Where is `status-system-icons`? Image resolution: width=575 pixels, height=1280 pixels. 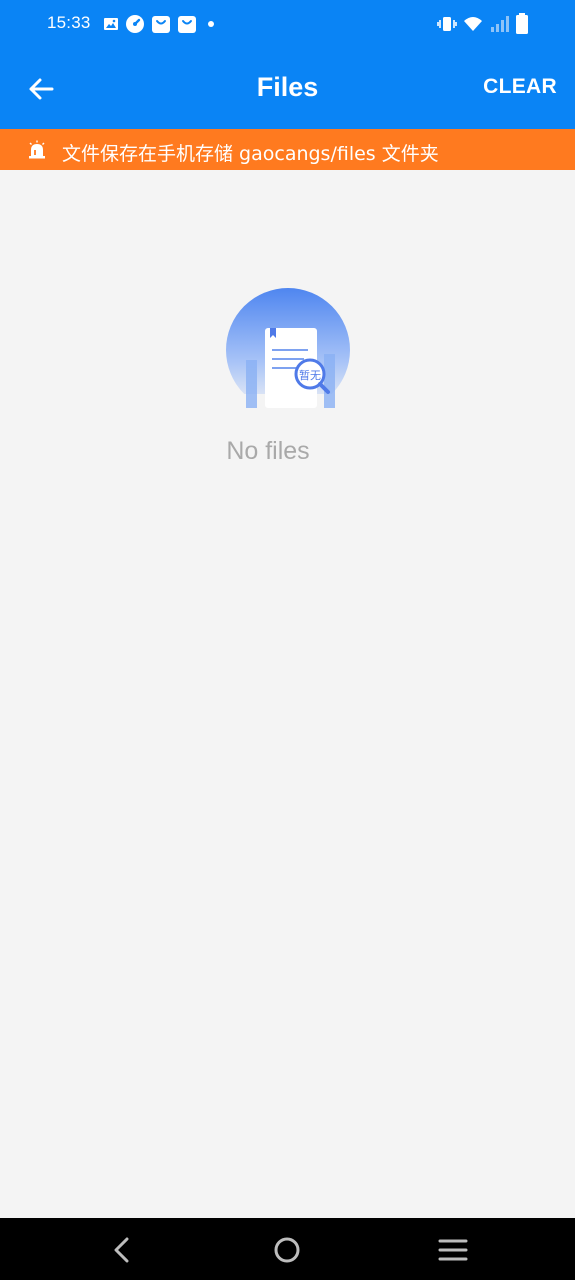
status-system-icons is located at coordinates (483, 24).